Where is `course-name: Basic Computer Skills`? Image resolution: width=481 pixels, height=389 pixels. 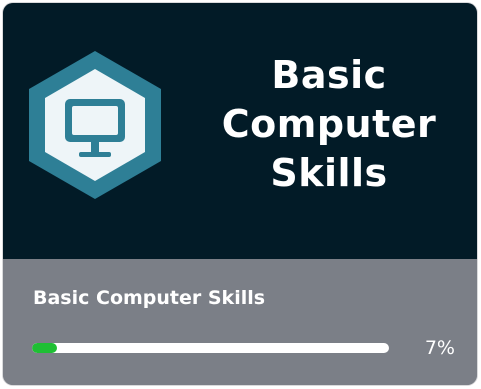
course-name: Basic Computer Skills is located at coordinates (149, 298).